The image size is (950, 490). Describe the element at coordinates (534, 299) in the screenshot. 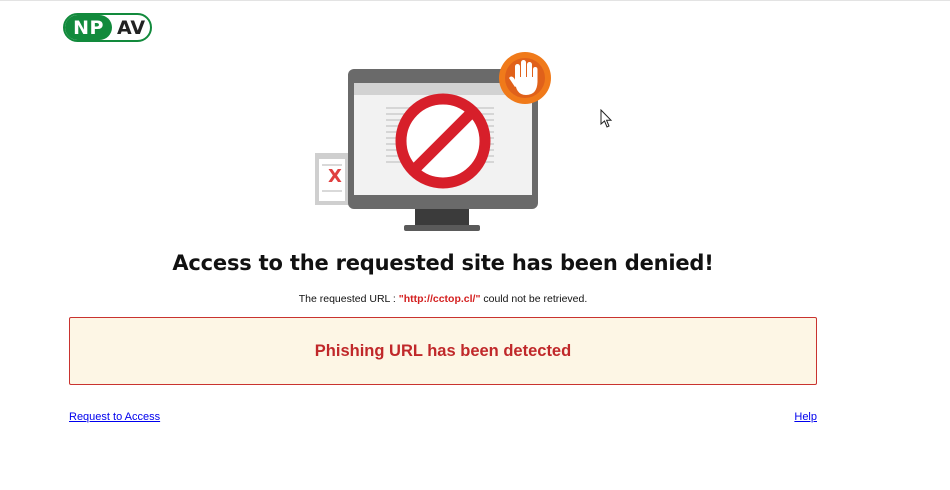

I see `url-suffix: could not be retrieved.` at that location.